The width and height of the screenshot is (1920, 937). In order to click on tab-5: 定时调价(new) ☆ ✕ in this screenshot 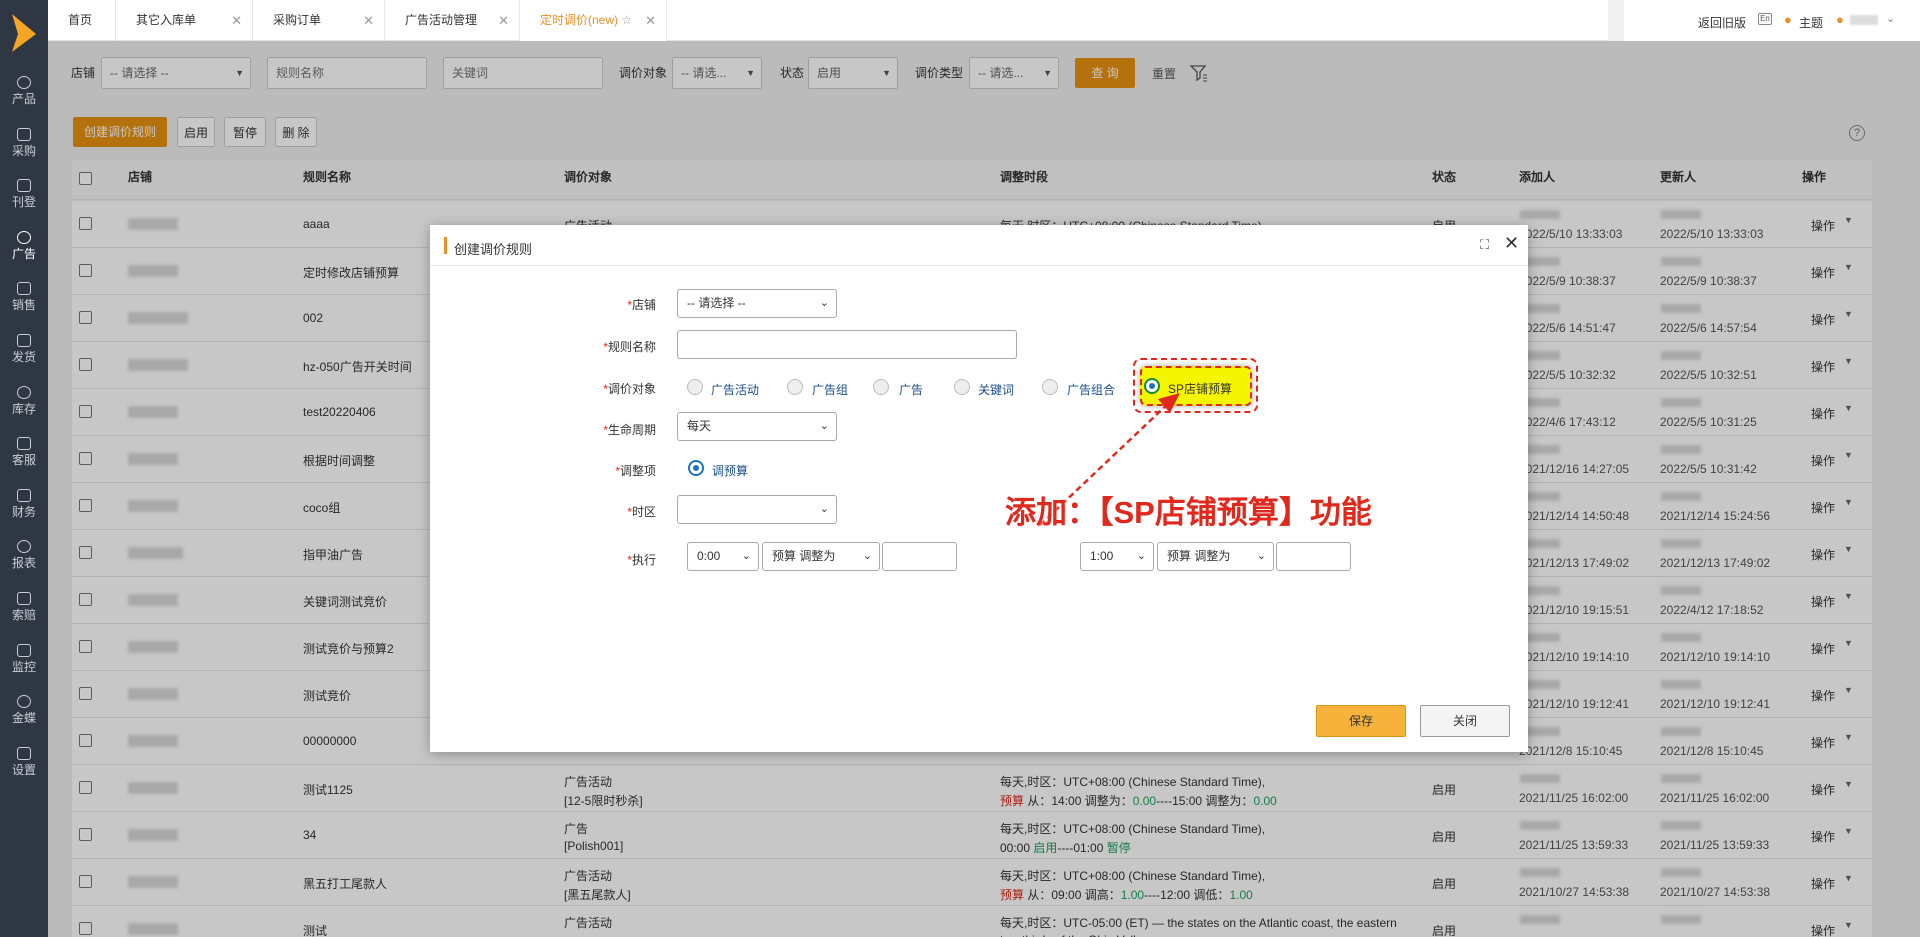, I will do `click(593, 20)`.